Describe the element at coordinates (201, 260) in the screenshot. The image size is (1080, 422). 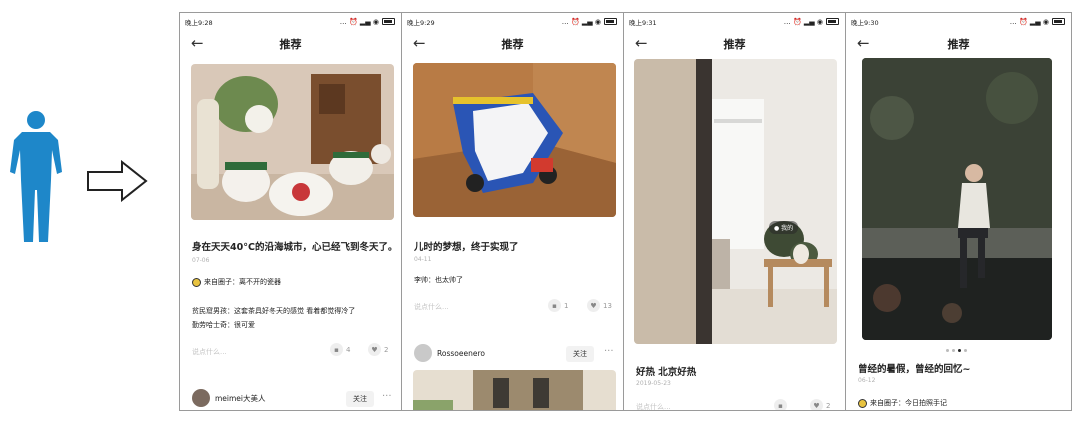
I see `post-date: 07-06` at that location.